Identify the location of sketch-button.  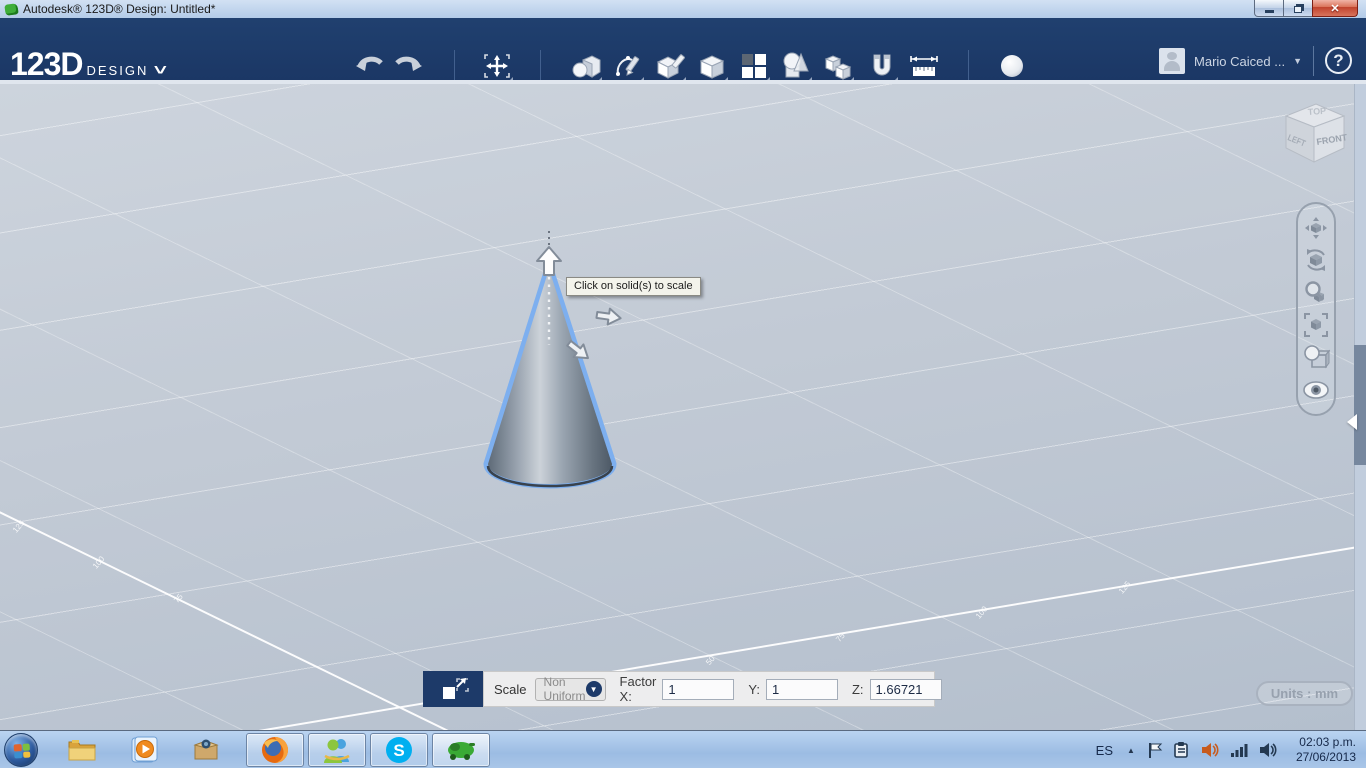
(628, 66).